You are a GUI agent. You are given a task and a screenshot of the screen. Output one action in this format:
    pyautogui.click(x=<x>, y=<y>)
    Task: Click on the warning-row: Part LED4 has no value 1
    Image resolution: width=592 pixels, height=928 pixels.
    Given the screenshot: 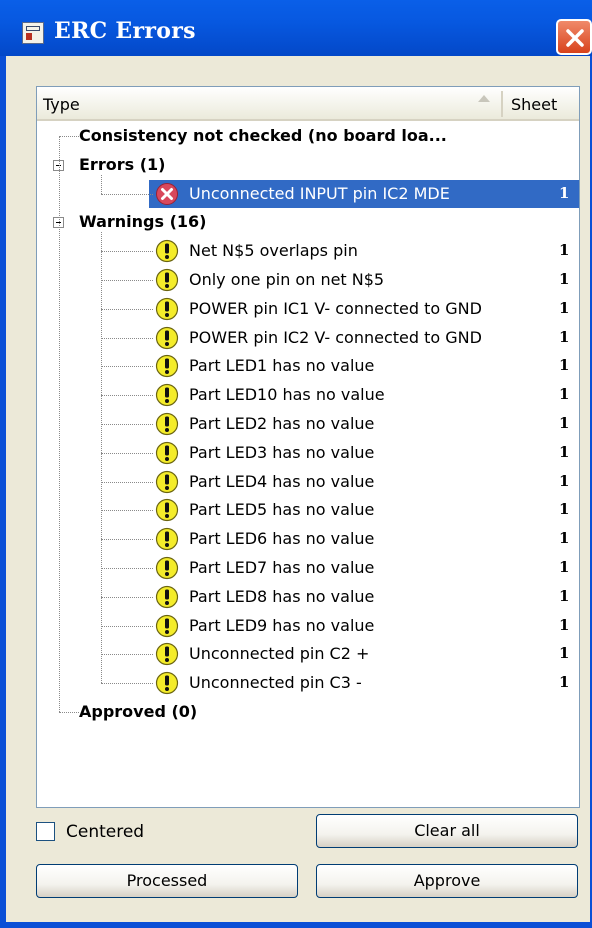 What is the action you would take?
    pyautogui.click(x=308, y=482)
    